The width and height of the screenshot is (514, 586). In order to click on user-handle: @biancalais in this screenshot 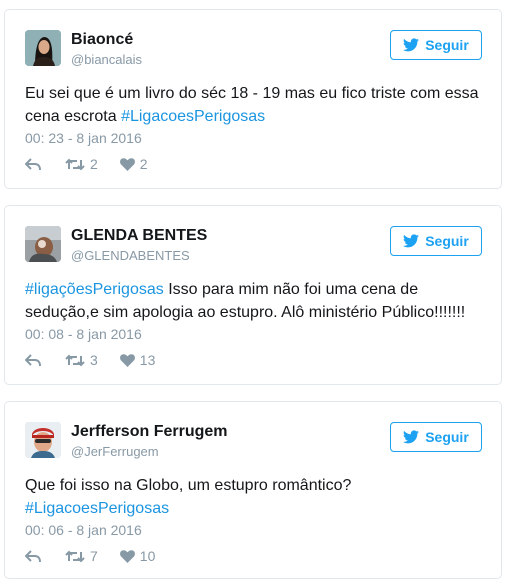, I will do `click(106, 59)`.